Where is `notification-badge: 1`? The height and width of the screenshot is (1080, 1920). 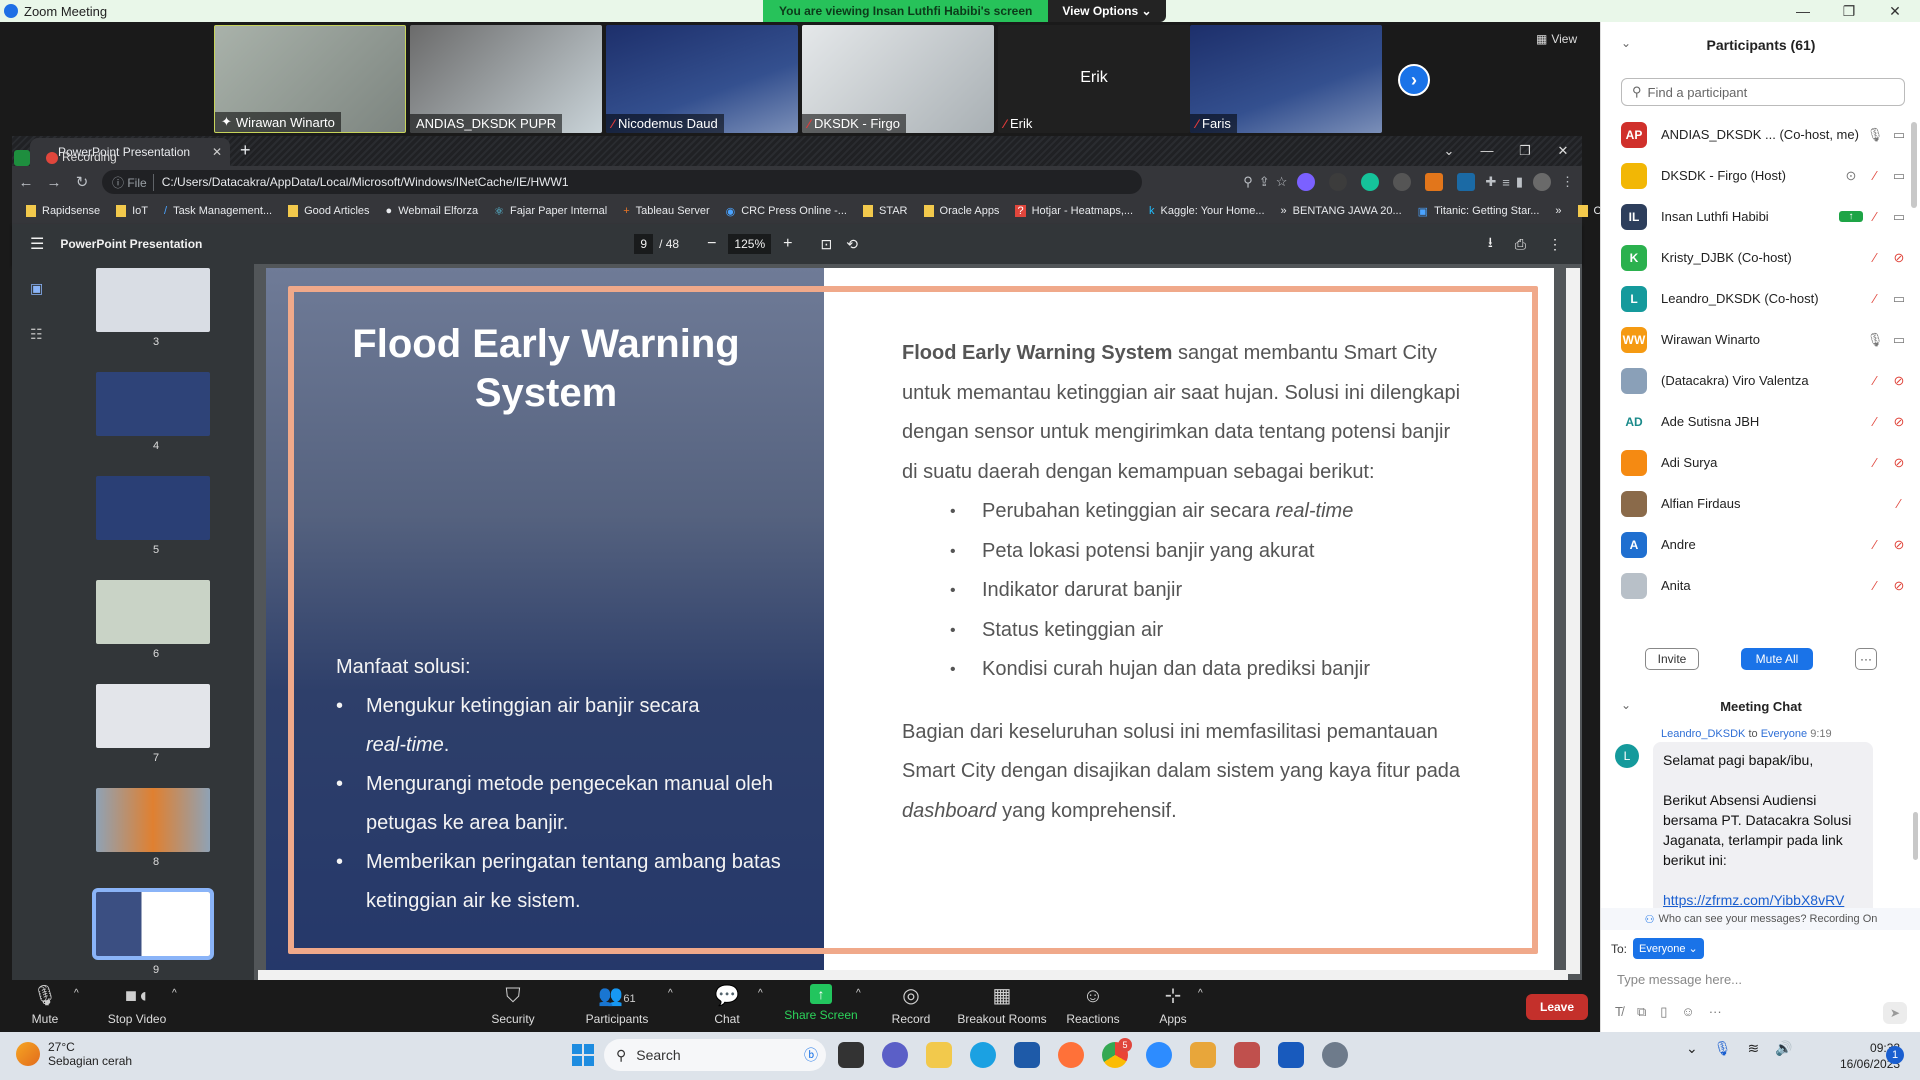 notification-badge: 1 is located at coordinates (1895, 1055).